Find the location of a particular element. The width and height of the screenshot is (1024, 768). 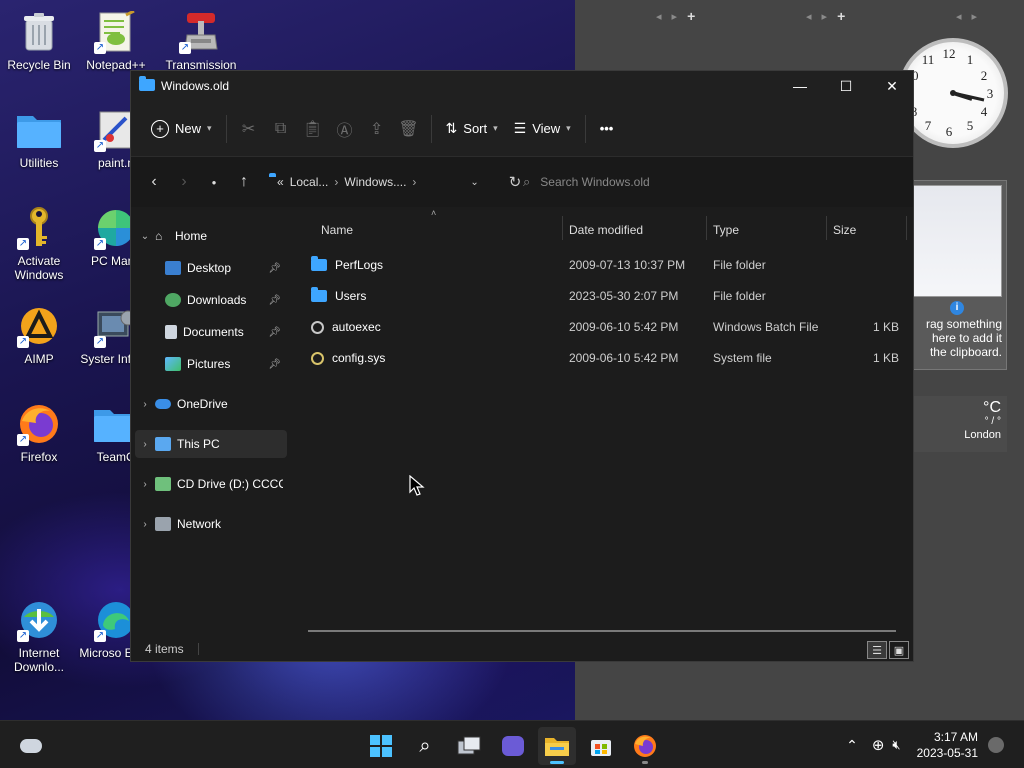

new-button: + New ▾ is located at coordinates (181, 129).